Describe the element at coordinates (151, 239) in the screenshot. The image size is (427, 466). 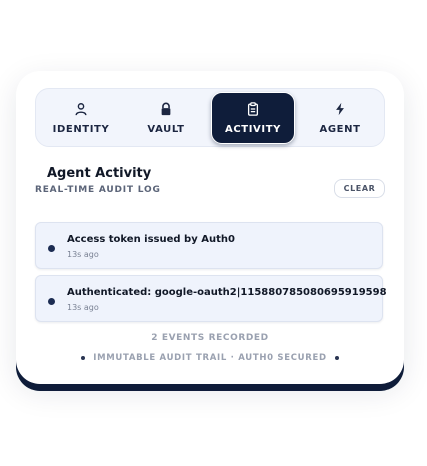
I see `event-message: Access token issued by Auth0` at that location.